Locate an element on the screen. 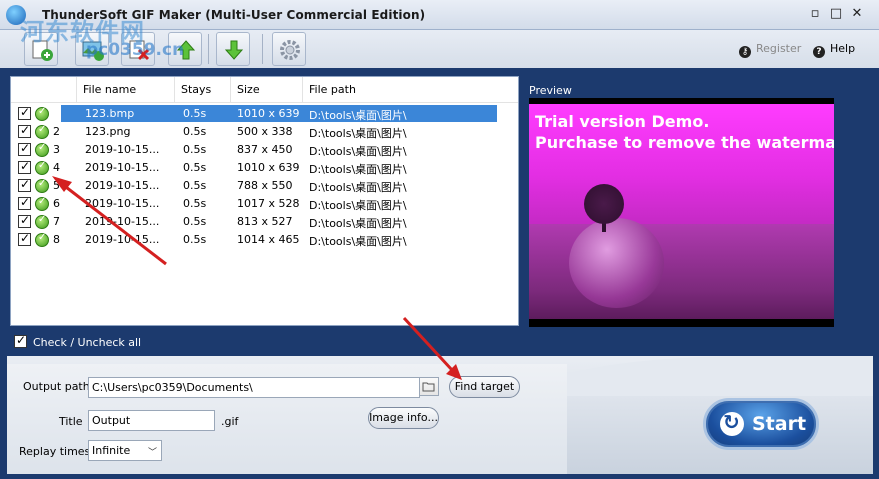  preview-label: Preview is located at coordinates (550, 90).